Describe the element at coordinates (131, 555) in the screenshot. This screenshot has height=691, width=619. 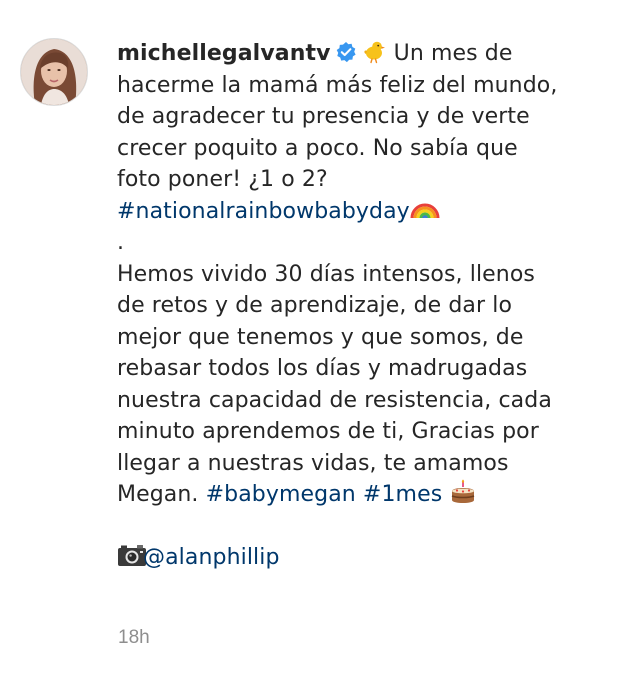
I see `camera-emoji-icon` at that location.